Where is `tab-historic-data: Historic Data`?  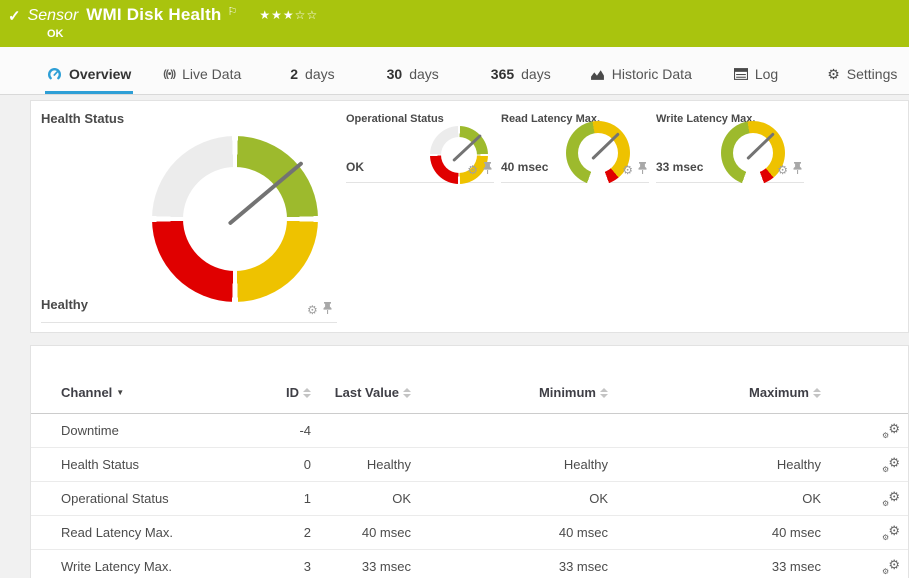 tab-historic-data: Historic Data is located at coordinates (641, 77).